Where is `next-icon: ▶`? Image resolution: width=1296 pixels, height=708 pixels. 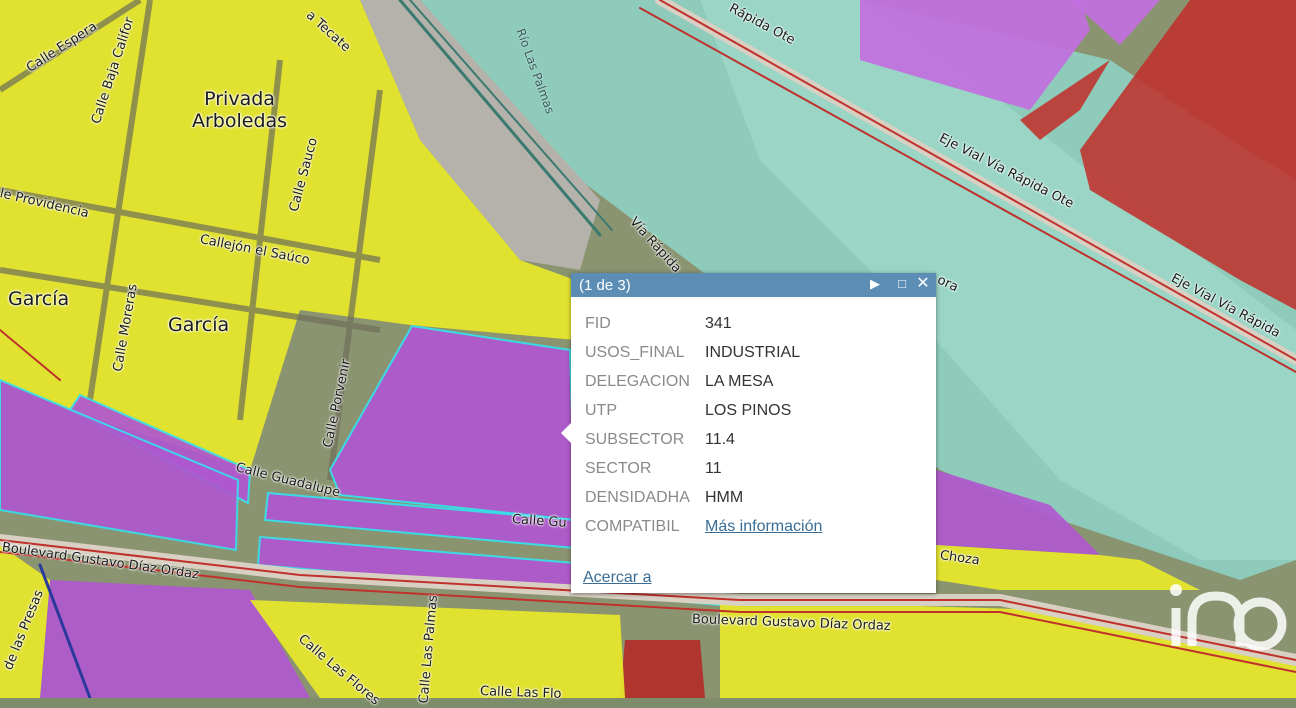 next-icon: ▶ is located at coordinates (875, 284).